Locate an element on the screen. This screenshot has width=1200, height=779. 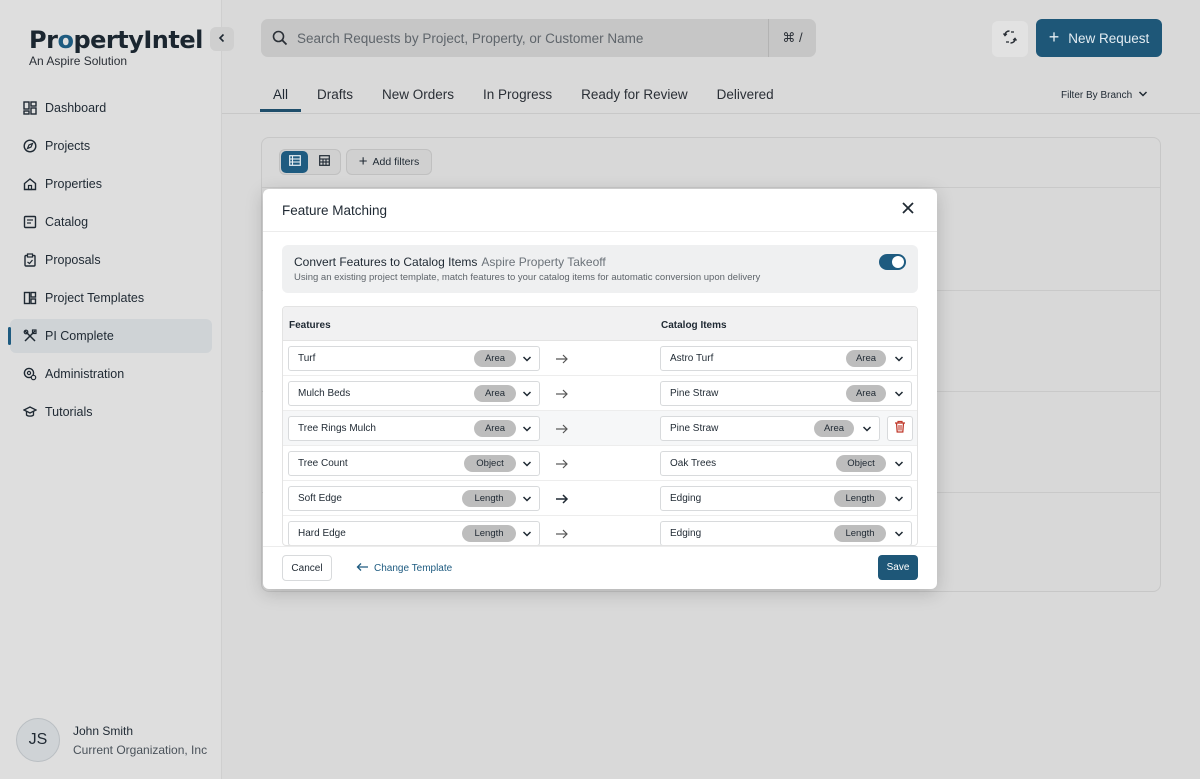
sidebar-item-label: Catalog is located at coordinates (67, 222).